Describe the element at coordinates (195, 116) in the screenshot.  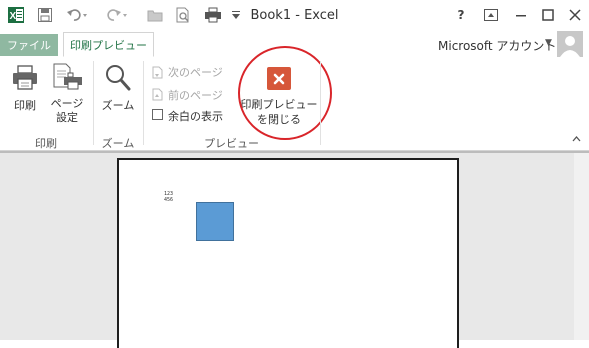
I see `show-margins-label: 余白の表示` at that location.